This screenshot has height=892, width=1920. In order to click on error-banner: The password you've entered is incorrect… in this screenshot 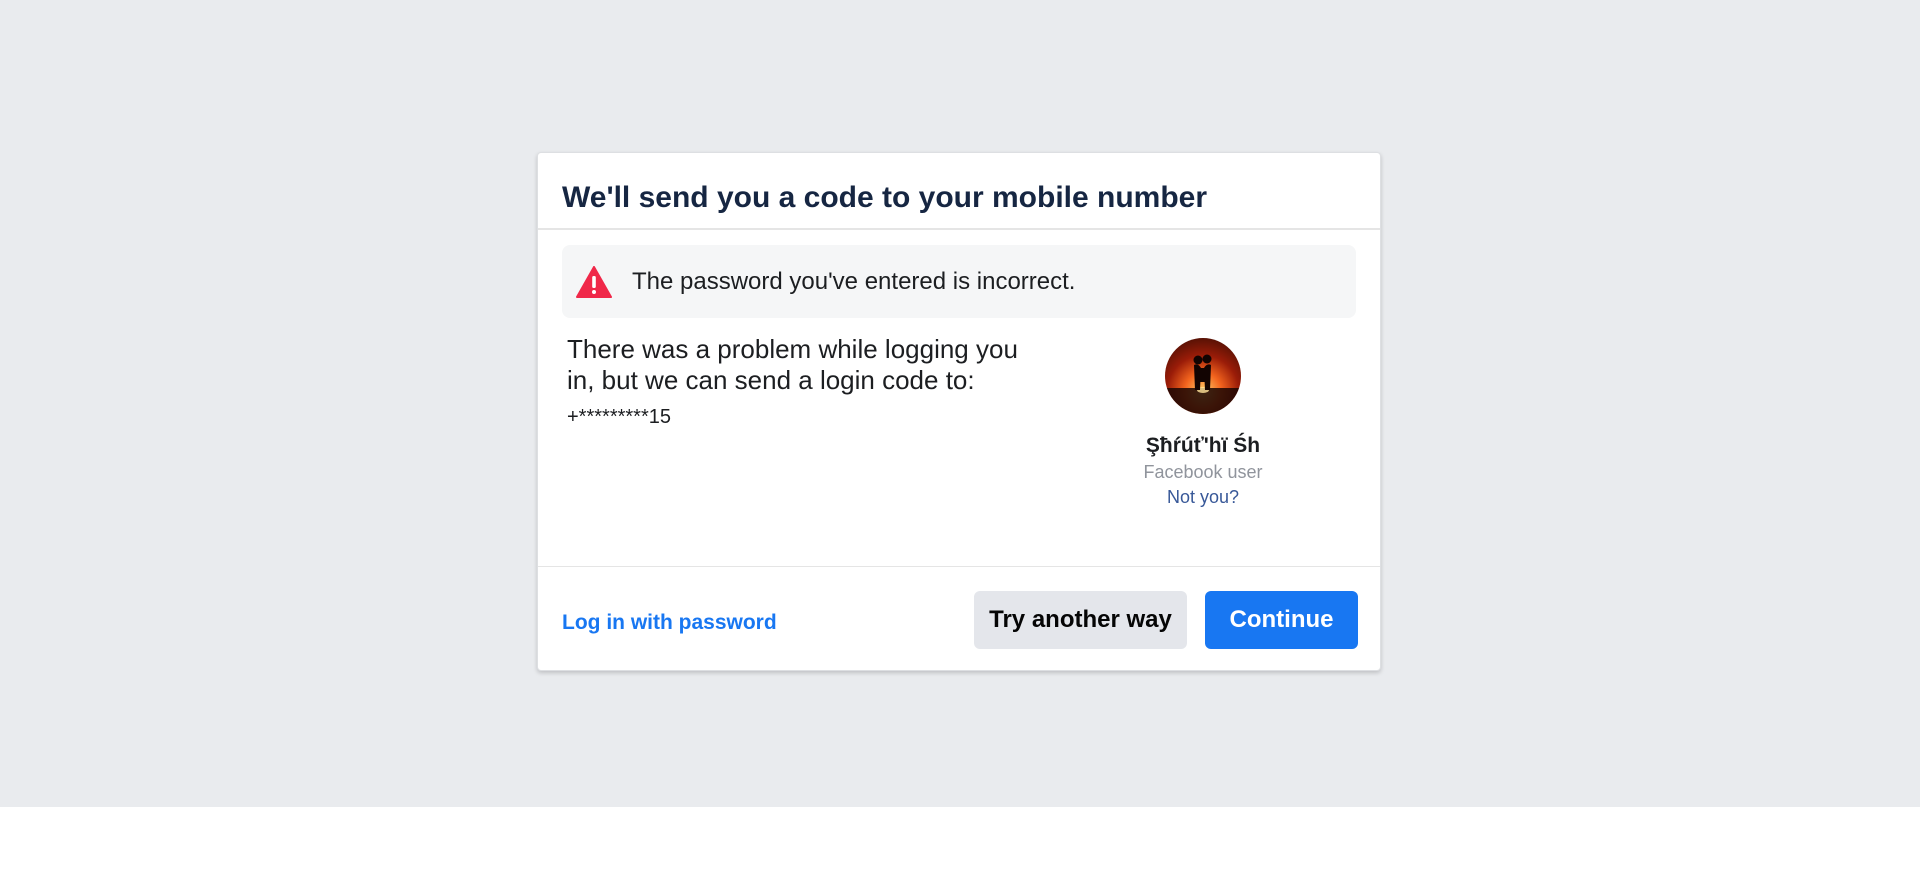, I will do `click(959, 281)`.